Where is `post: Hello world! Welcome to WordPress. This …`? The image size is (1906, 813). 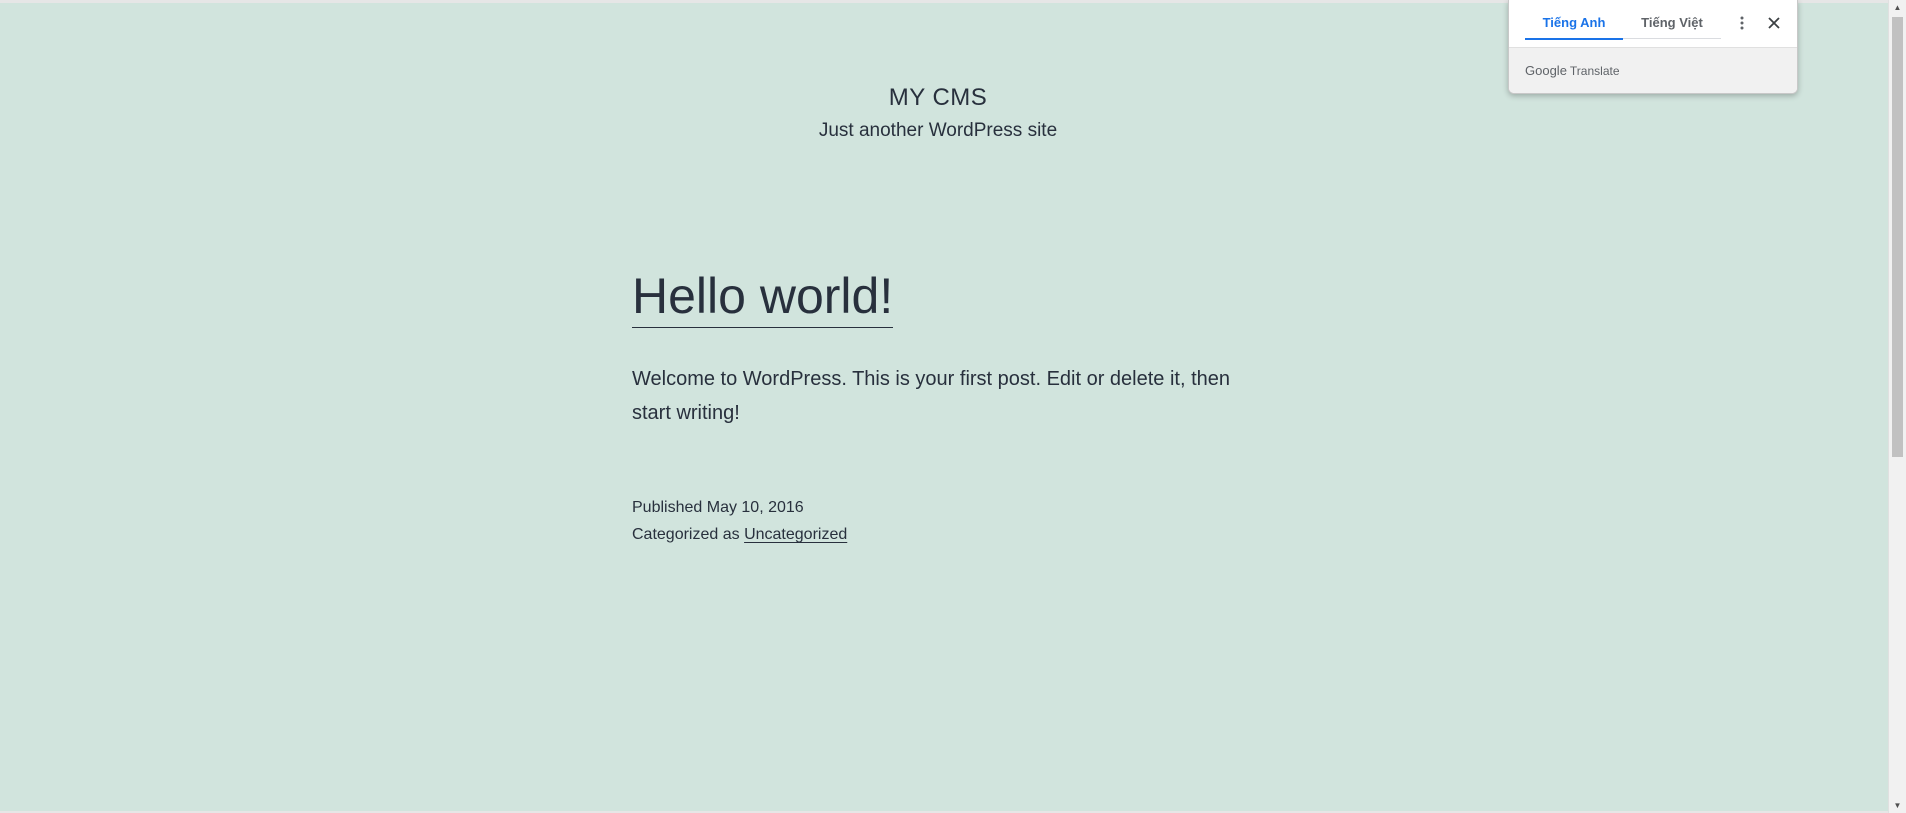 post: Hello world! Welcome to WordPress. This … is located at coordinates (942, 406).